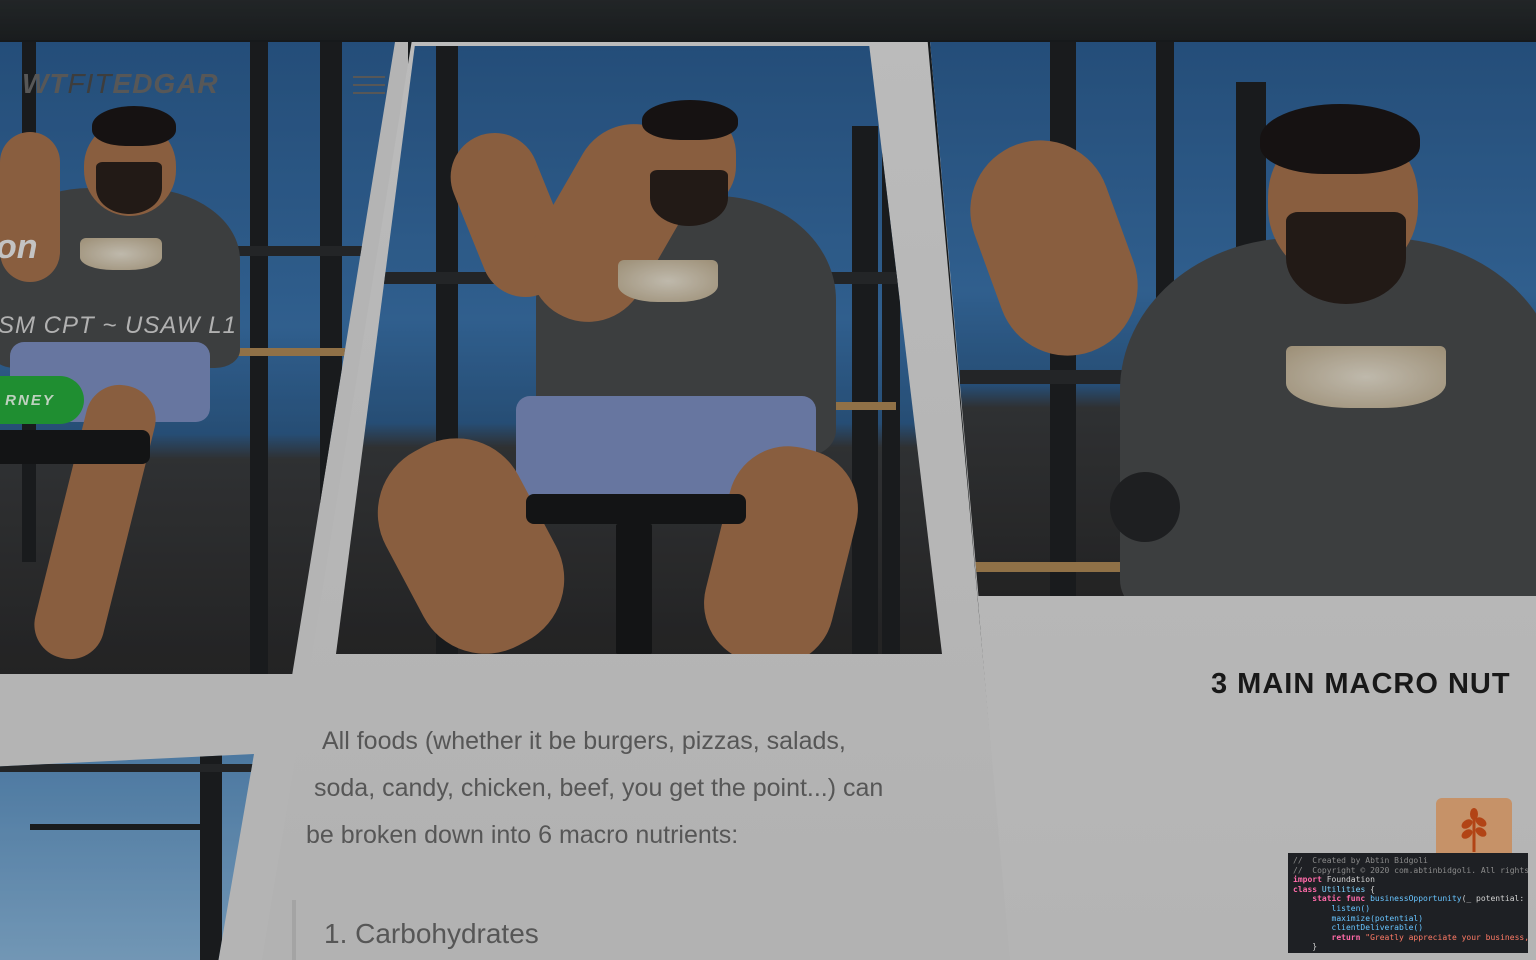 The height and width of the screenshot is (960, 1536). Describe the element at coordinates (120, 84) in the screenshot. I see `site-logo: WTFITEDGAR` at that location.